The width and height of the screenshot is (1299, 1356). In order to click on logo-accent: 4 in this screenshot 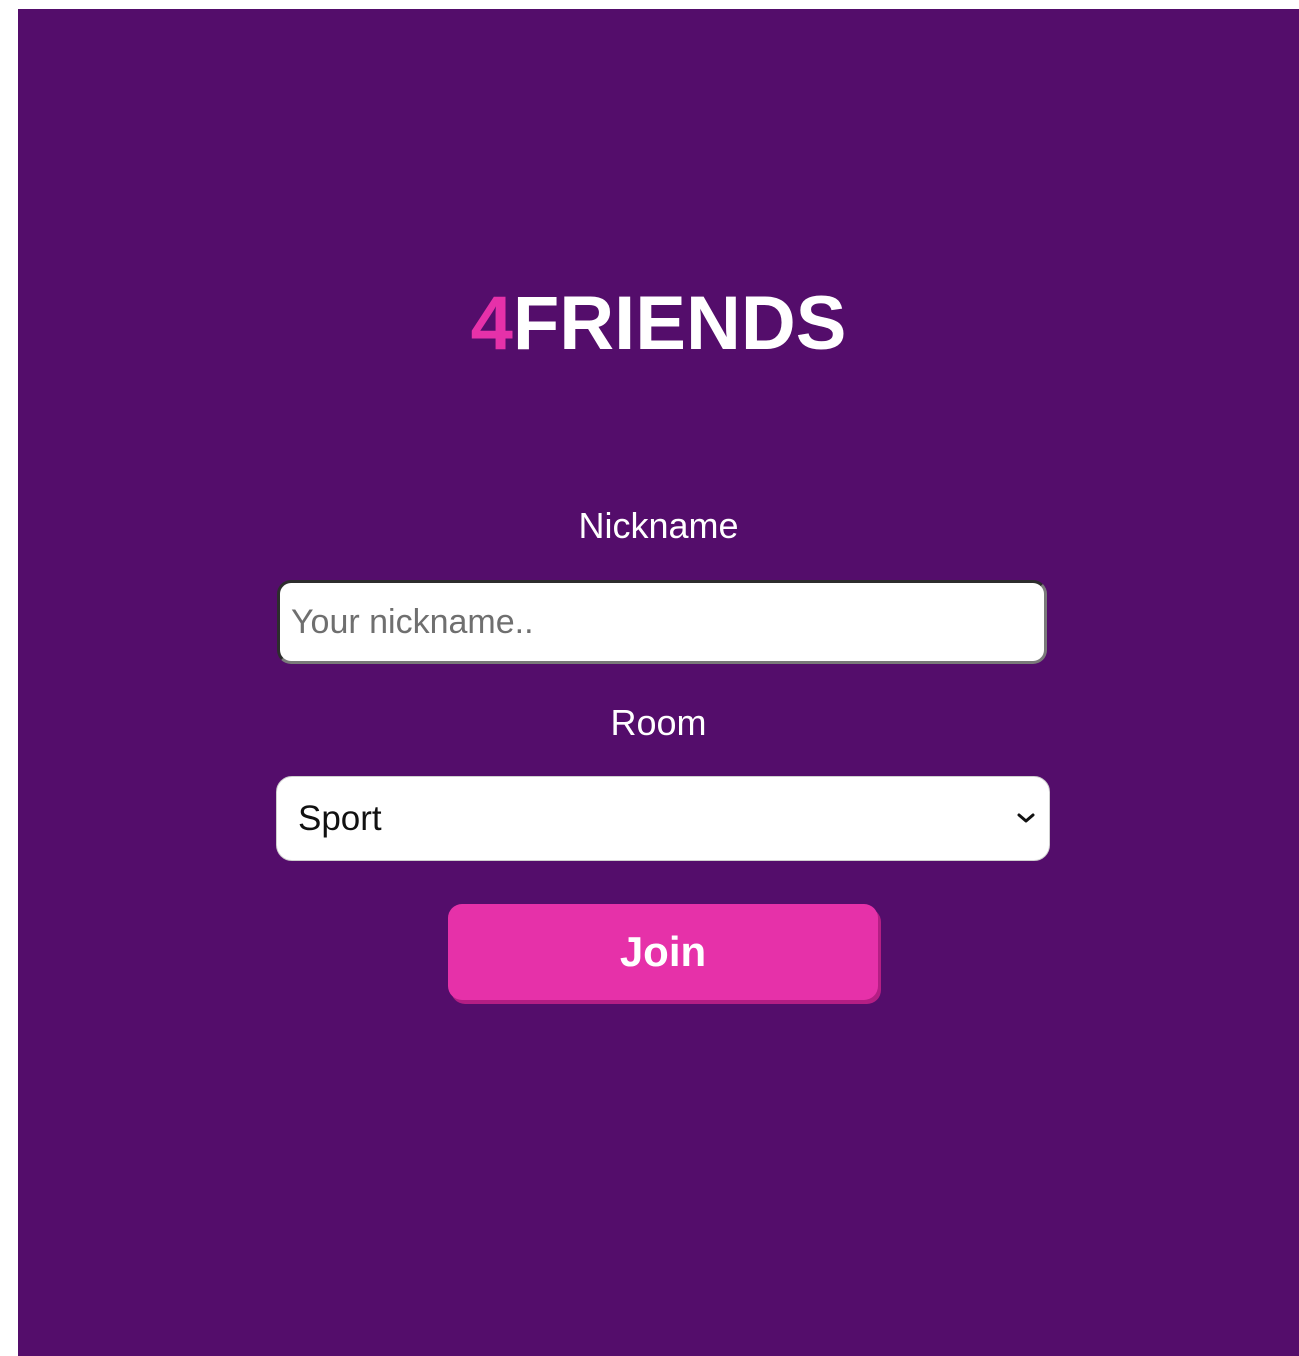, I will do `click(491, 323)`.